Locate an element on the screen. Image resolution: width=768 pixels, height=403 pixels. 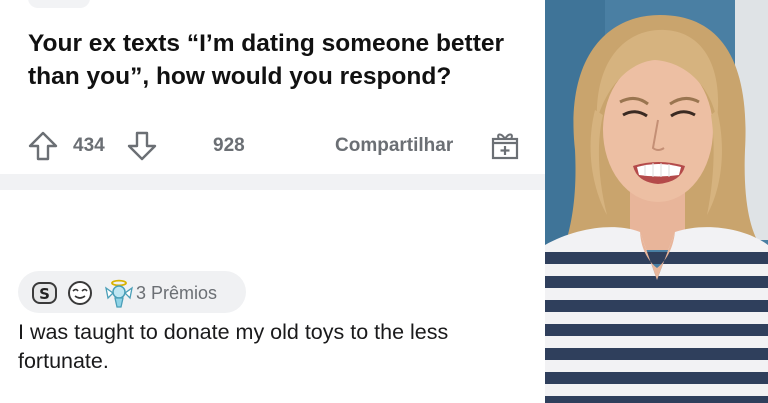
awards-count-label: 3 Prêmios is located at coordinates (177, 293).